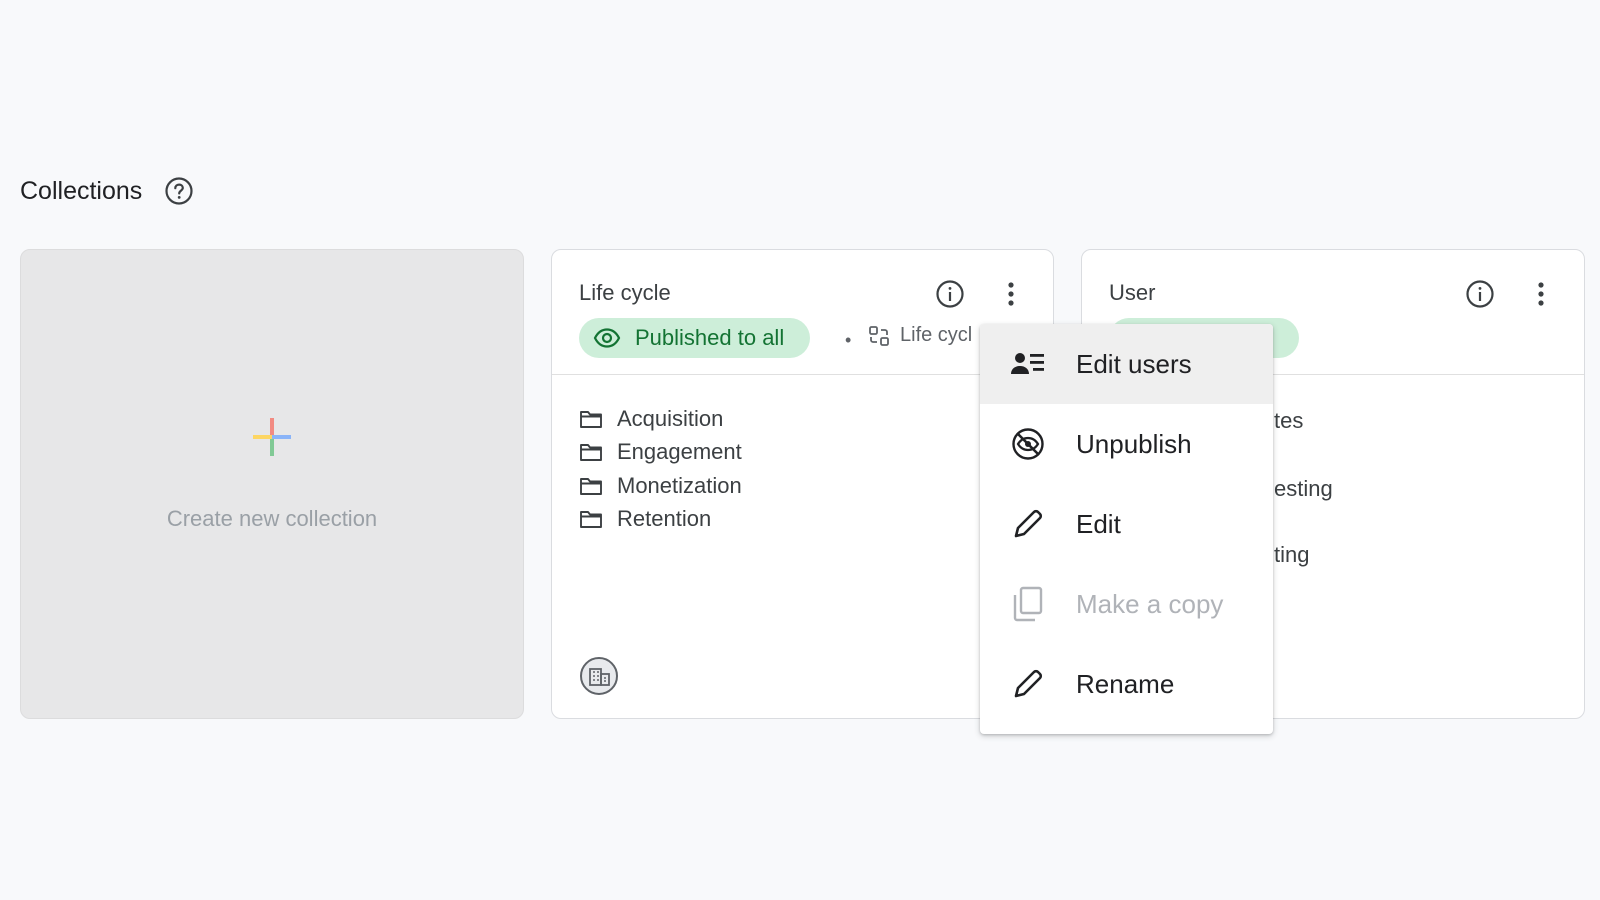 The image size is (1600, 900). I want to click on card-title: Life cycle, so click(625, 292).